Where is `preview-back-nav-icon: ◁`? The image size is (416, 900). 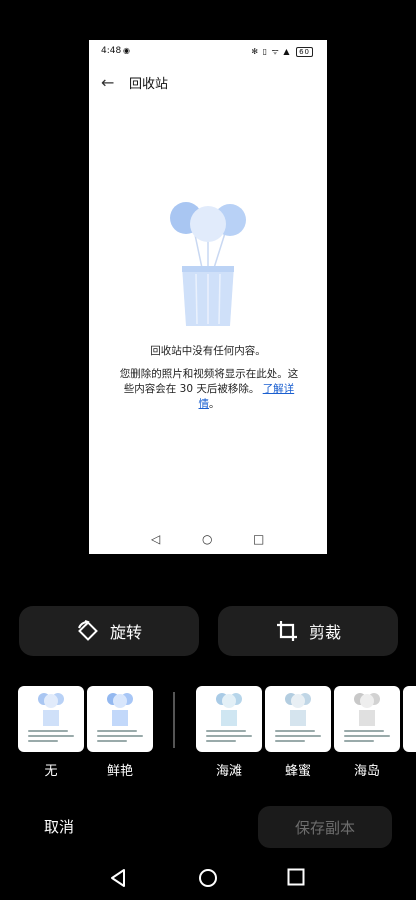 preview-back-nav-icon: ◁ is located at coordinates (156, 539).